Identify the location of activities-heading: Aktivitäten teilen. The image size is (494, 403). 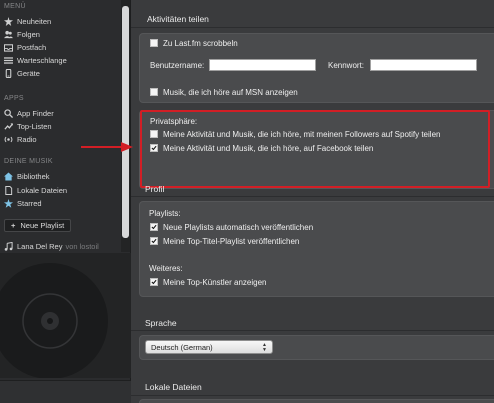
(178, 19).